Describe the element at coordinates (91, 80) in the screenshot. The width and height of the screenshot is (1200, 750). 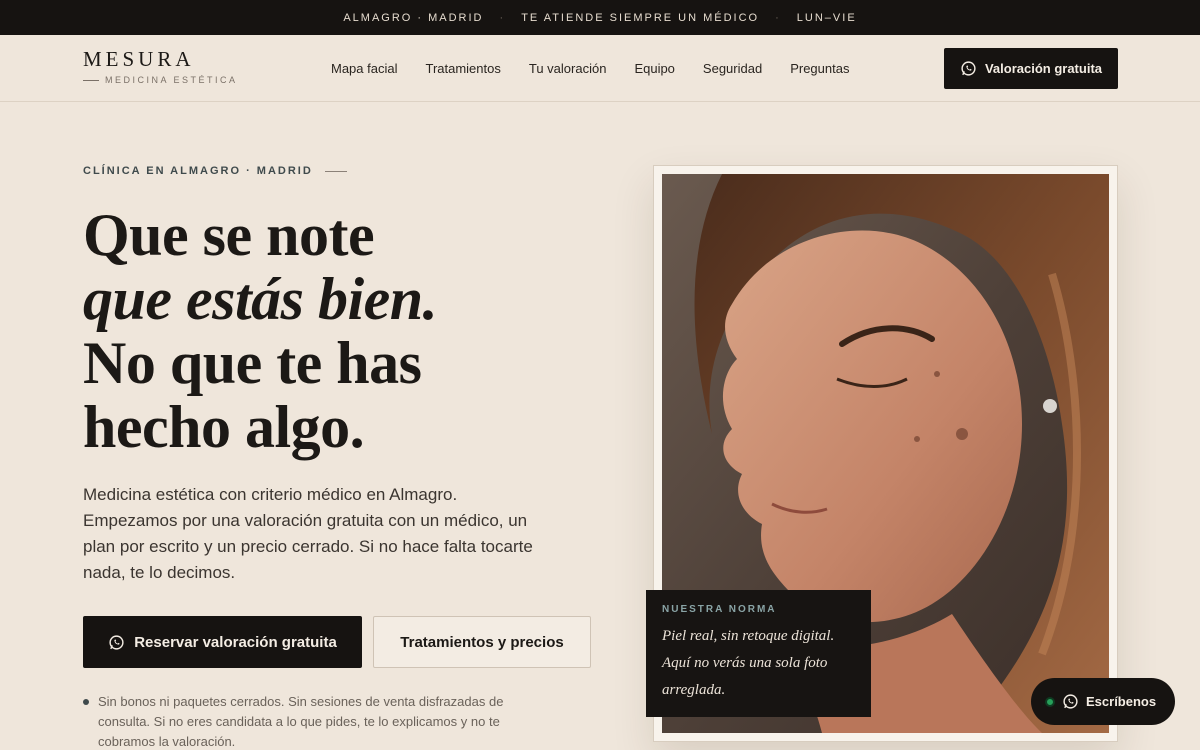
I see `tagline-rule` at that location.